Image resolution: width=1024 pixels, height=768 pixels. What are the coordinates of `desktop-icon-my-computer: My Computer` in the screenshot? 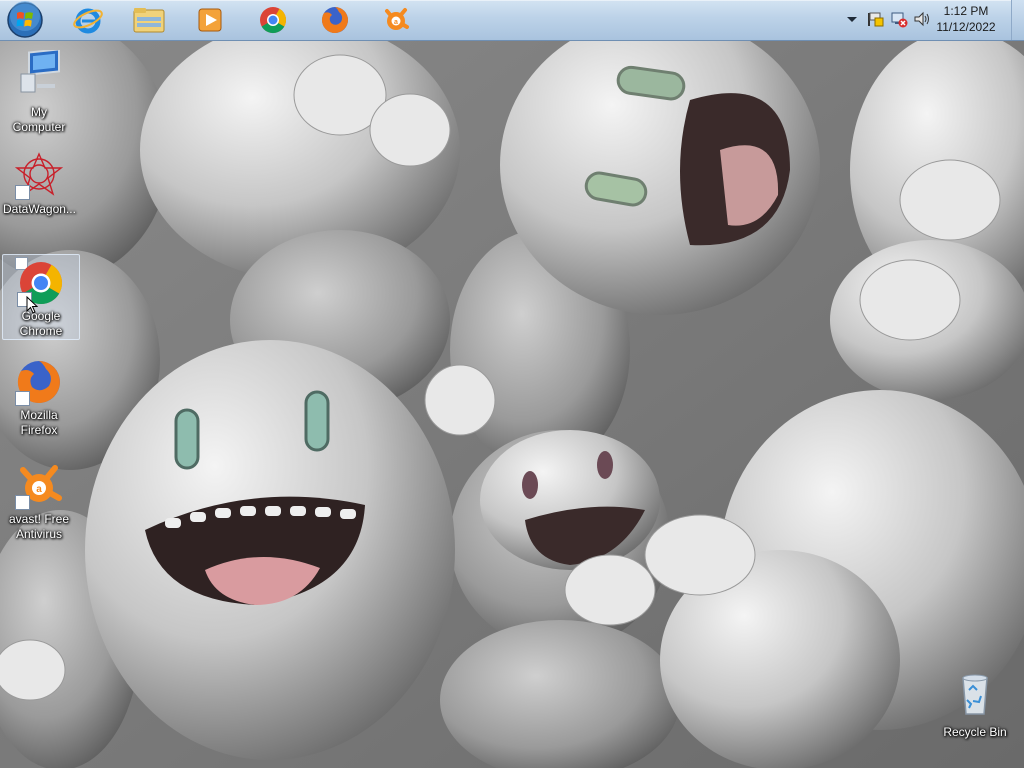 It's located at (39, 91).